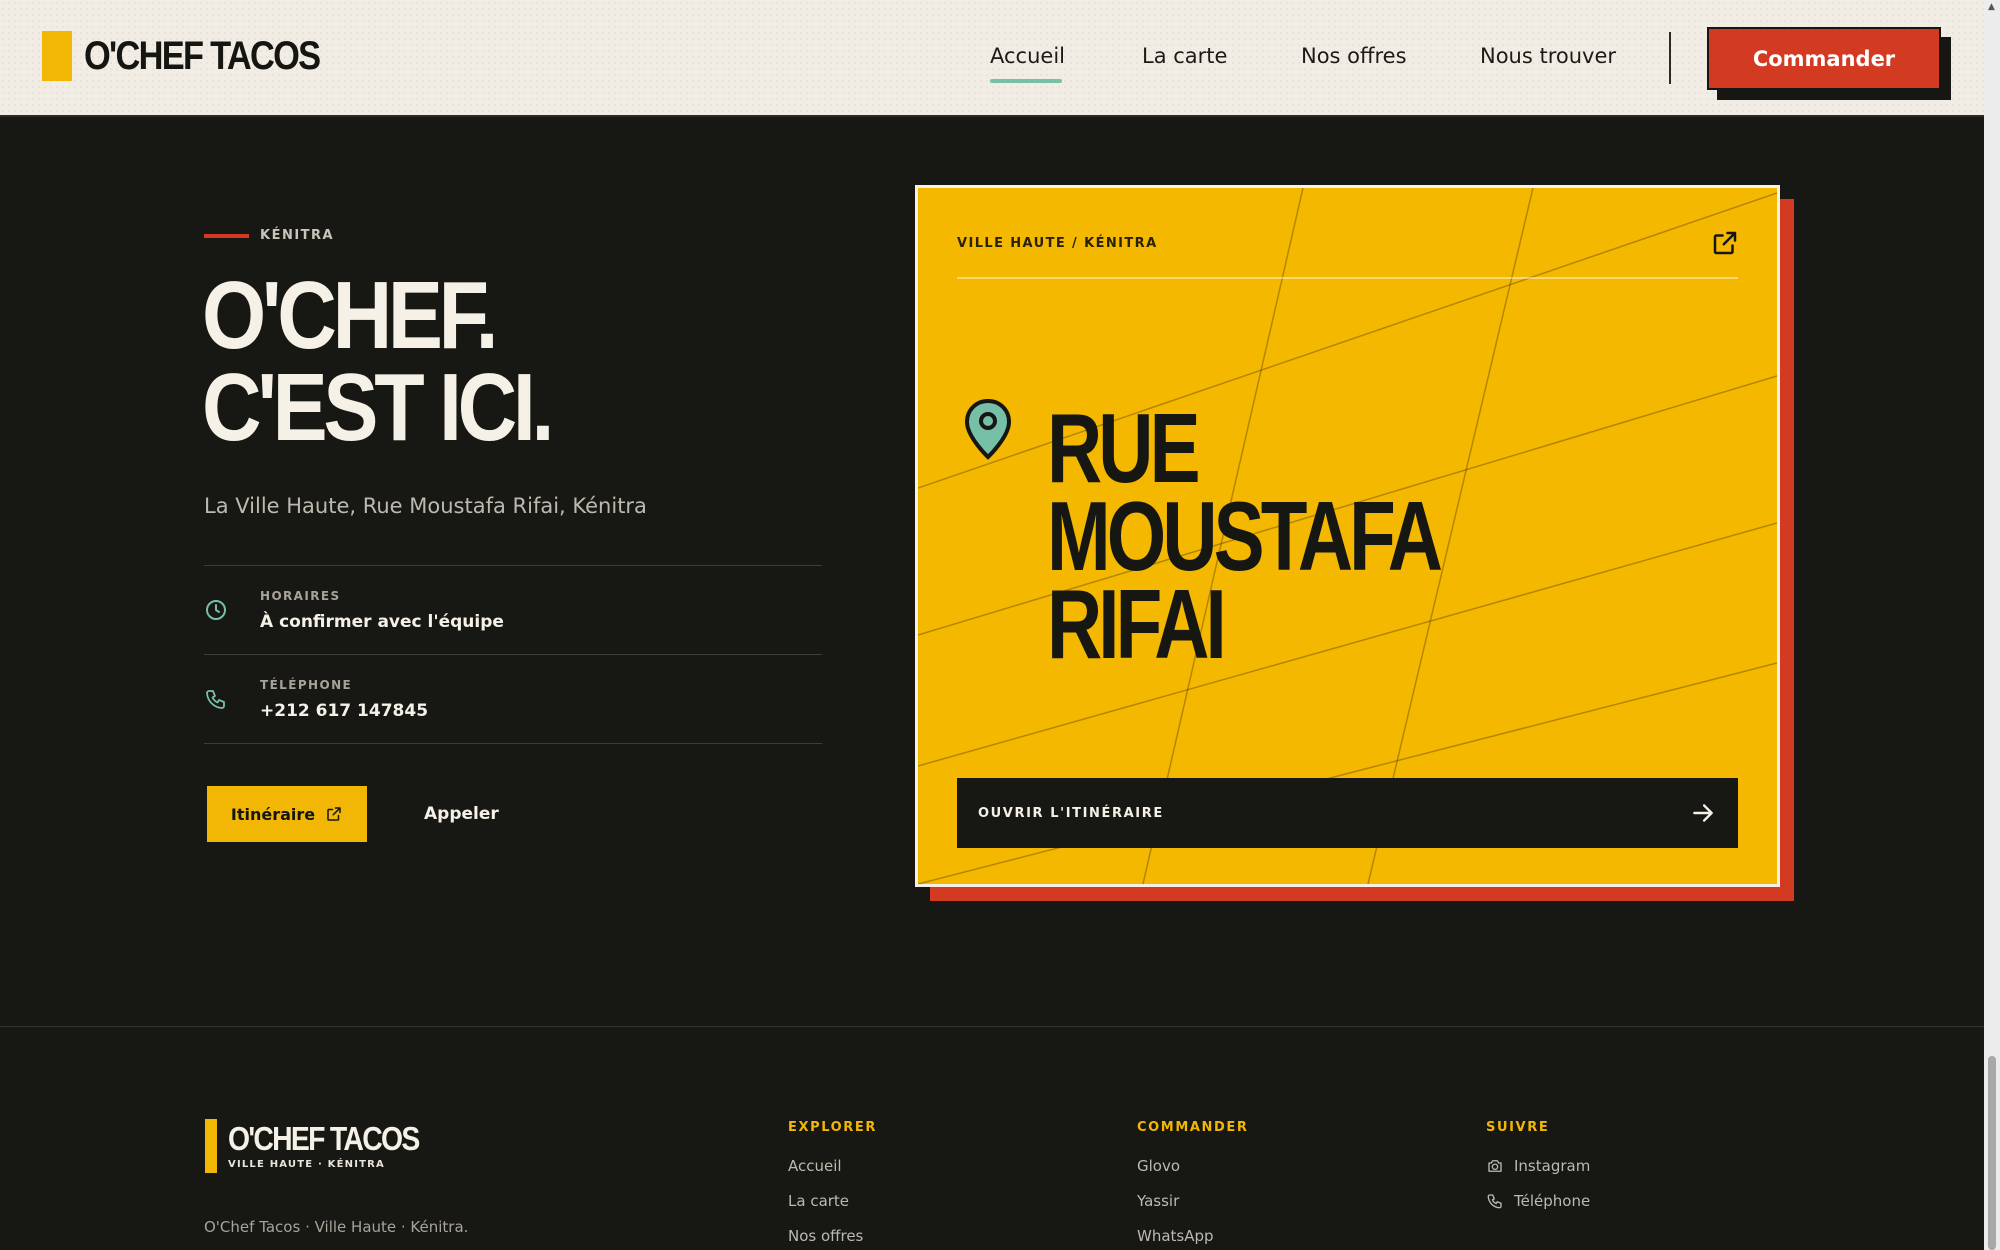  Describe the element at coordinates (1175, 1236) in the screenshot. I see `footer-link-whatsapp: WhatsApp` at that location.